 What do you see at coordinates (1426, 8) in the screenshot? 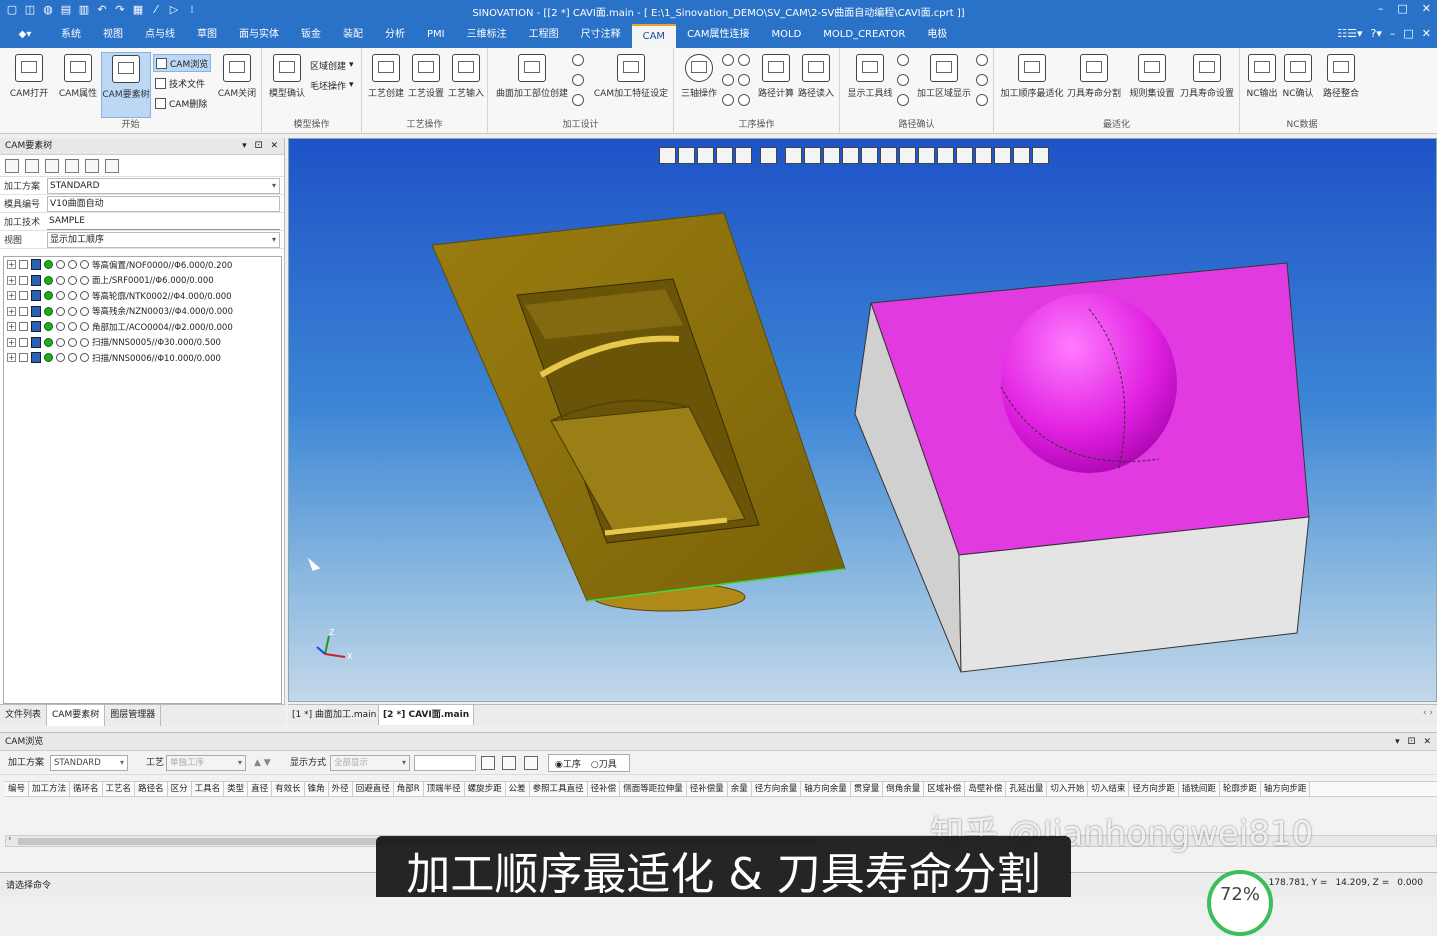
I see `close-button: ✕` at bounding box center [1426, 8].